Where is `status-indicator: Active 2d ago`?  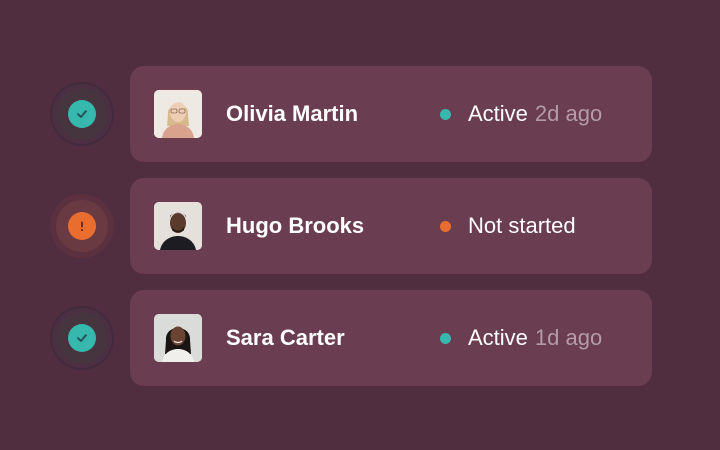 status-indicator: Active 2d ago is located at coordinates (521, 114).